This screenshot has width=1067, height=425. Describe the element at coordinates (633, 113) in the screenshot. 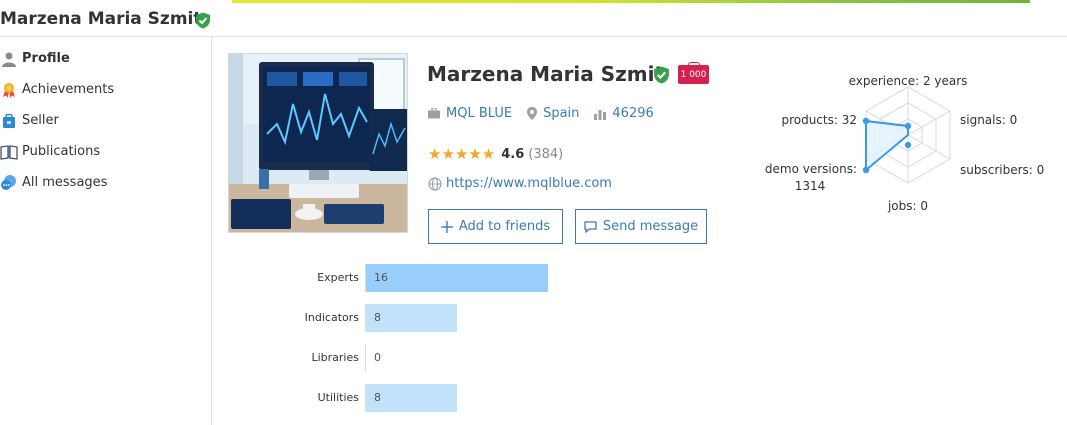

I see `rating-points: 46296` at that location.